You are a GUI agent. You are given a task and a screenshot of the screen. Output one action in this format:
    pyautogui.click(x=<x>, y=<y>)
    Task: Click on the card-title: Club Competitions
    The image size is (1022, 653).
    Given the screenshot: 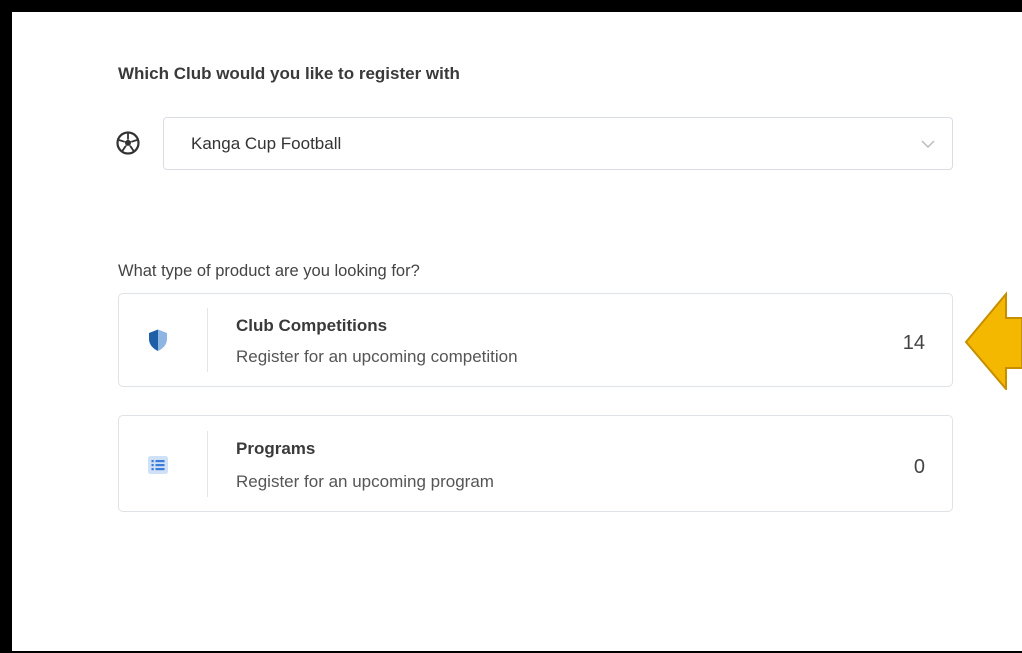 What is the action you would take?
    pyautogui.click(x=312, y=325)
    